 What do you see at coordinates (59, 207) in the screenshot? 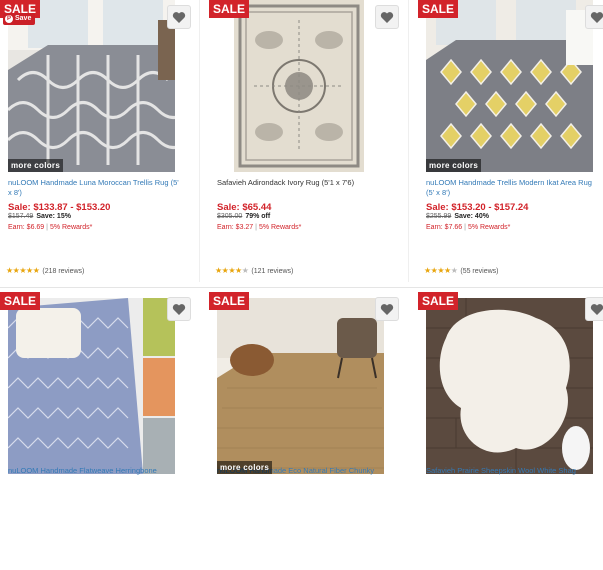
I see `sale-price: Sale: $133.87 - $153.20` at bounding box center [59, 207].